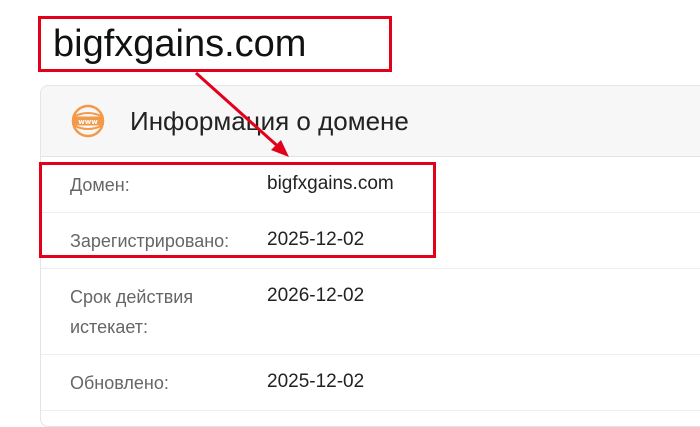 The image size is (700, 427). I want to click on row-updated: Обновлено: 2025-12-02, so click(370, 383).